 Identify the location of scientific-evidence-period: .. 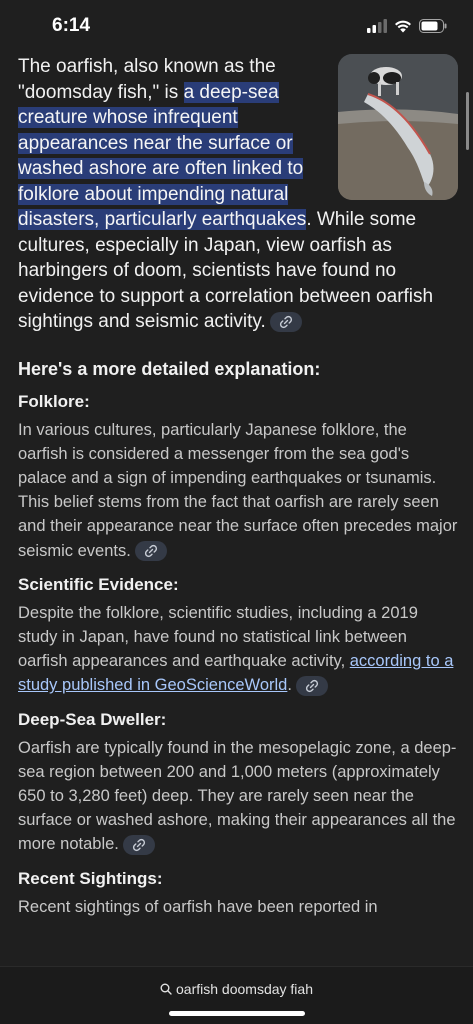
(289, 685).